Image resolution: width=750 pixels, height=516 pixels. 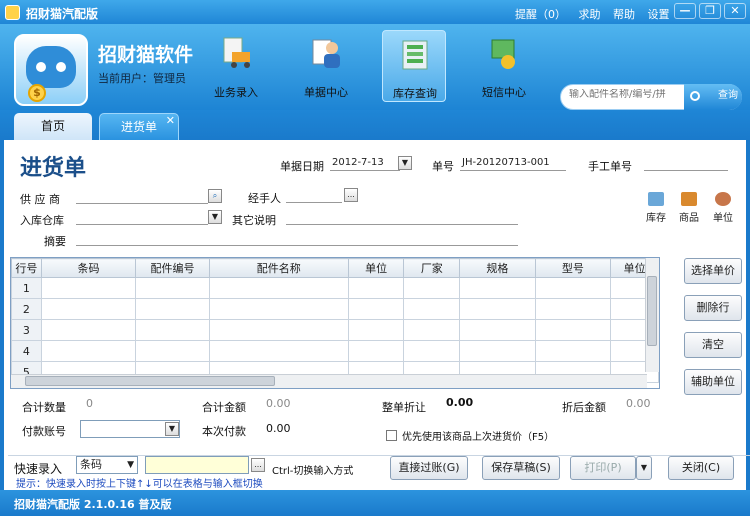 I want to click on page-title: 进货单, so click(x=53, y=168).